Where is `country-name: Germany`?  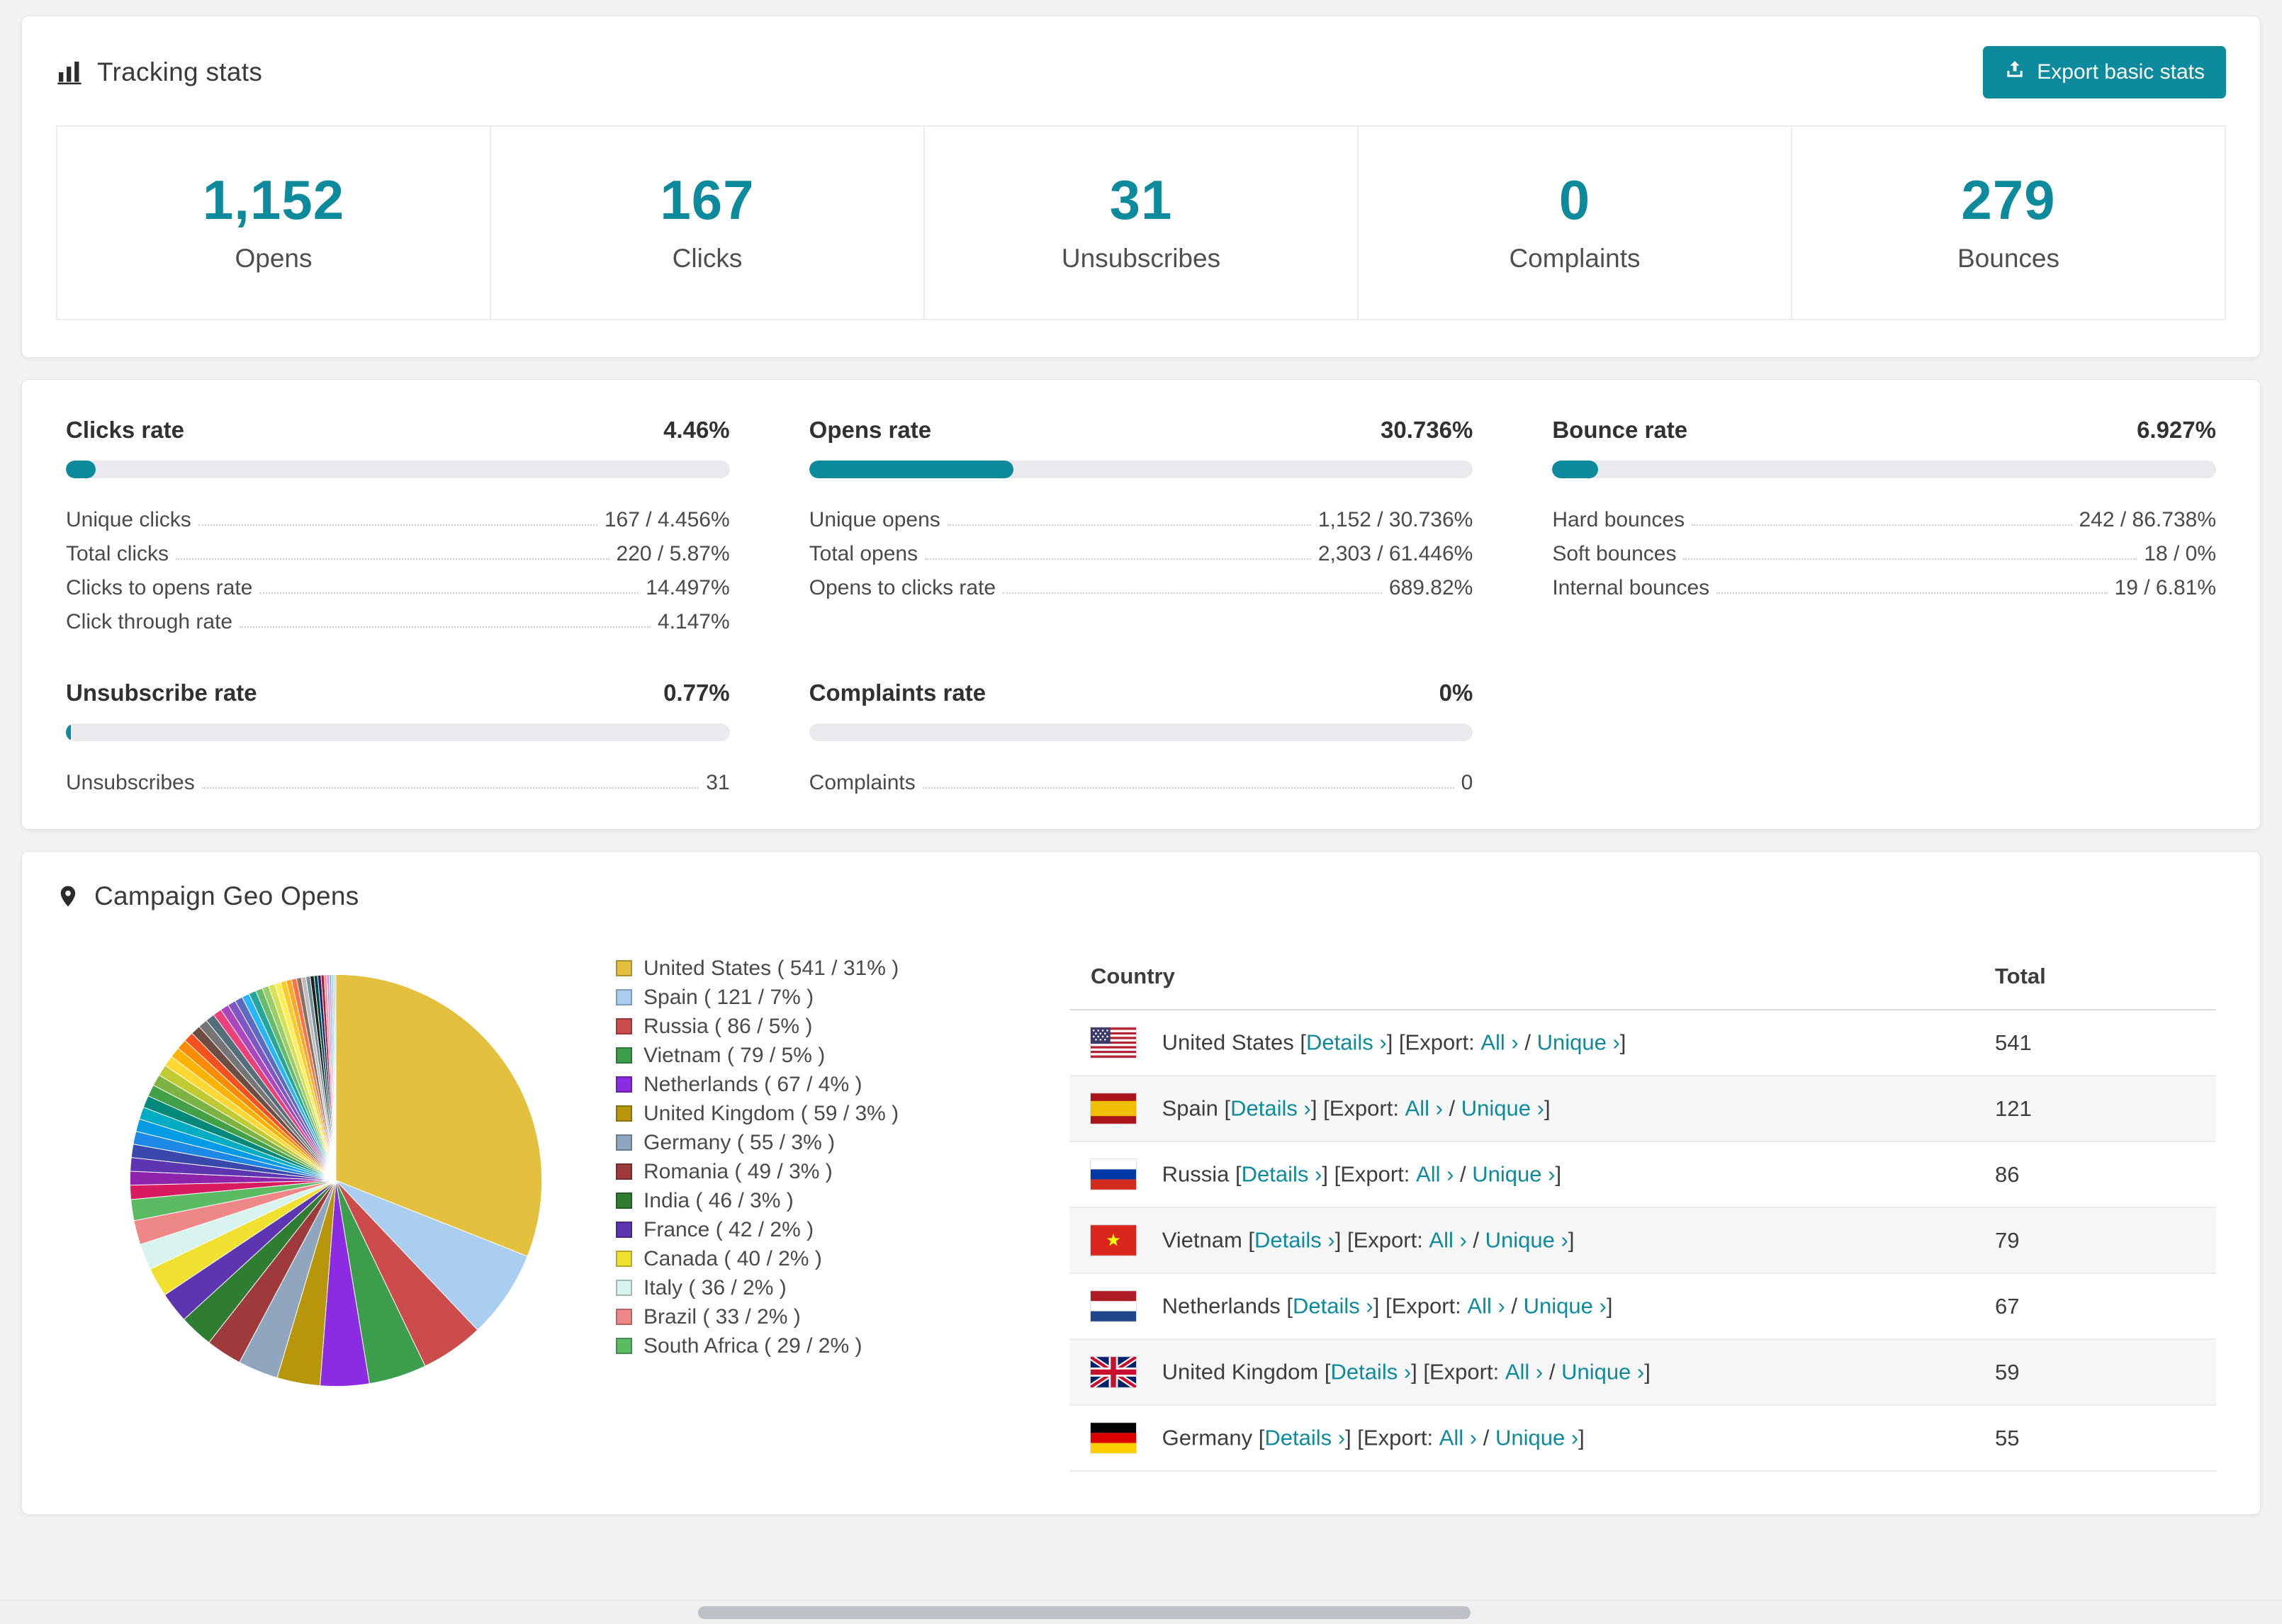
country-name: Germany is located at coordinates (1207, 1437).